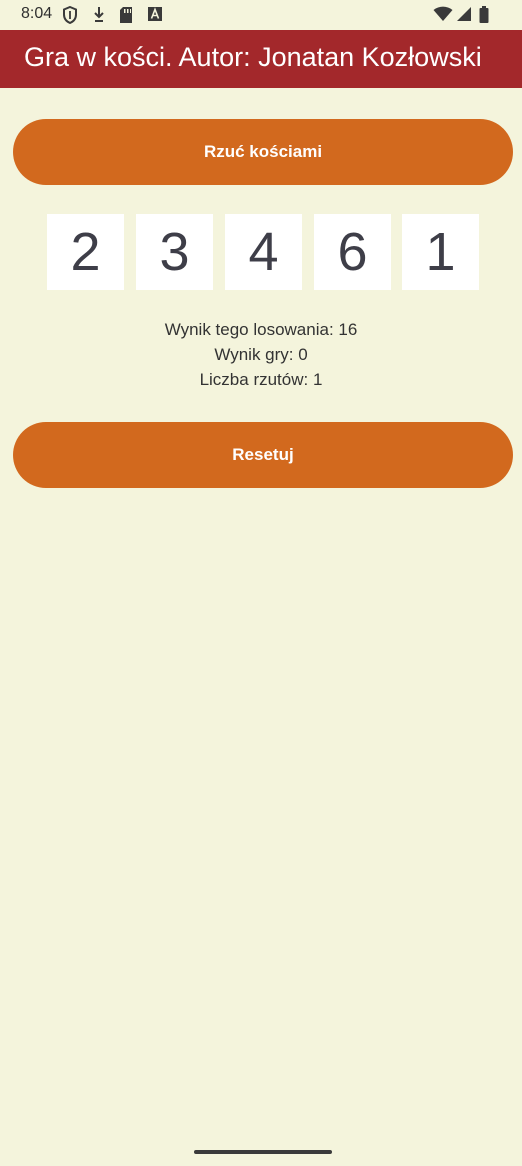  I want to click on die-1: 2, so click(85, 252).